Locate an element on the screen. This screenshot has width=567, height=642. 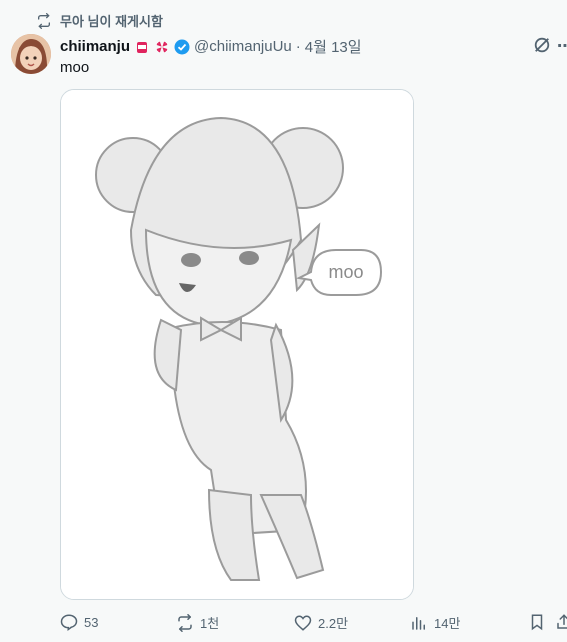
avatar-image is located at coordinates (31, 54).